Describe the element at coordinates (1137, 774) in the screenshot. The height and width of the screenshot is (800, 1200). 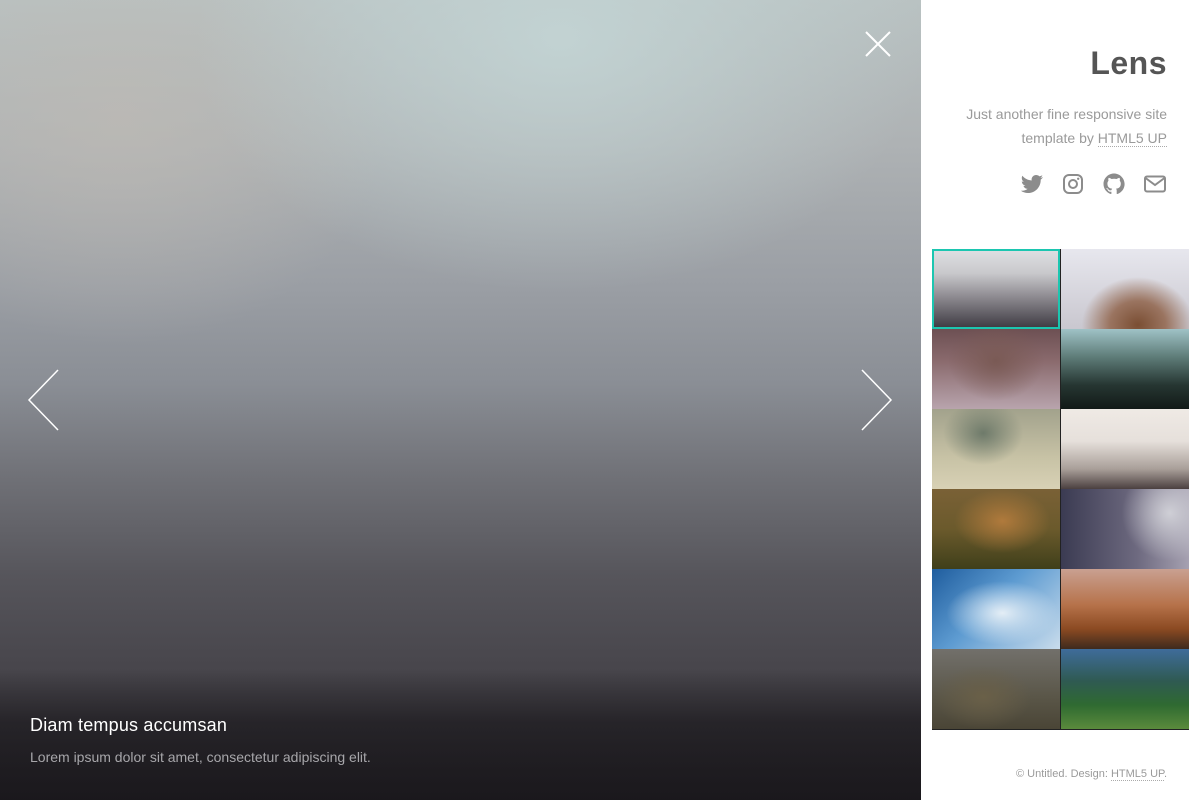
I see `footer-html5up-link: HTML5 UP` at that location.